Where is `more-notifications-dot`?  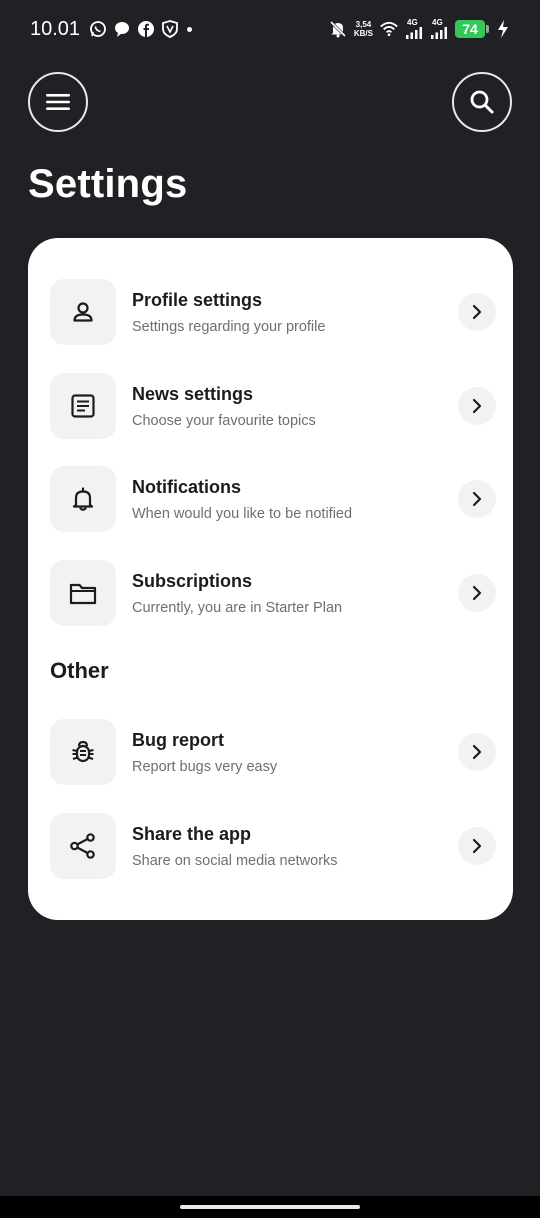 more-notifications-dot is located at coordinates (190, 29).